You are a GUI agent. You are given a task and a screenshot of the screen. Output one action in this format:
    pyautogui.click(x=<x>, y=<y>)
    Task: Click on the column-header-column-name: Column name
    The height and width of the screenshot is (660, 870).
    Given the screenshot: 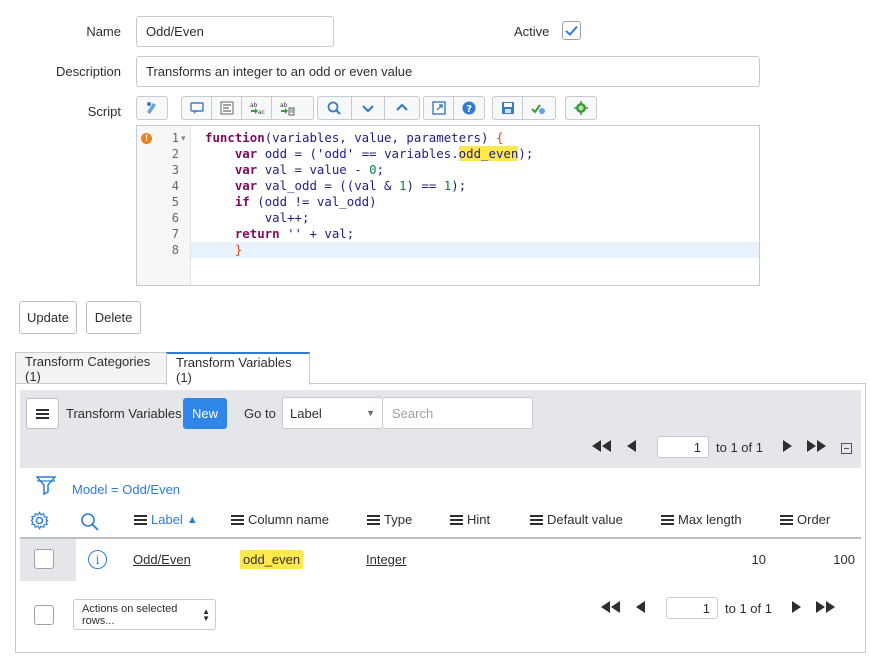 What is the action you would take?
    pyautogui.click(x=280, y=519)
    